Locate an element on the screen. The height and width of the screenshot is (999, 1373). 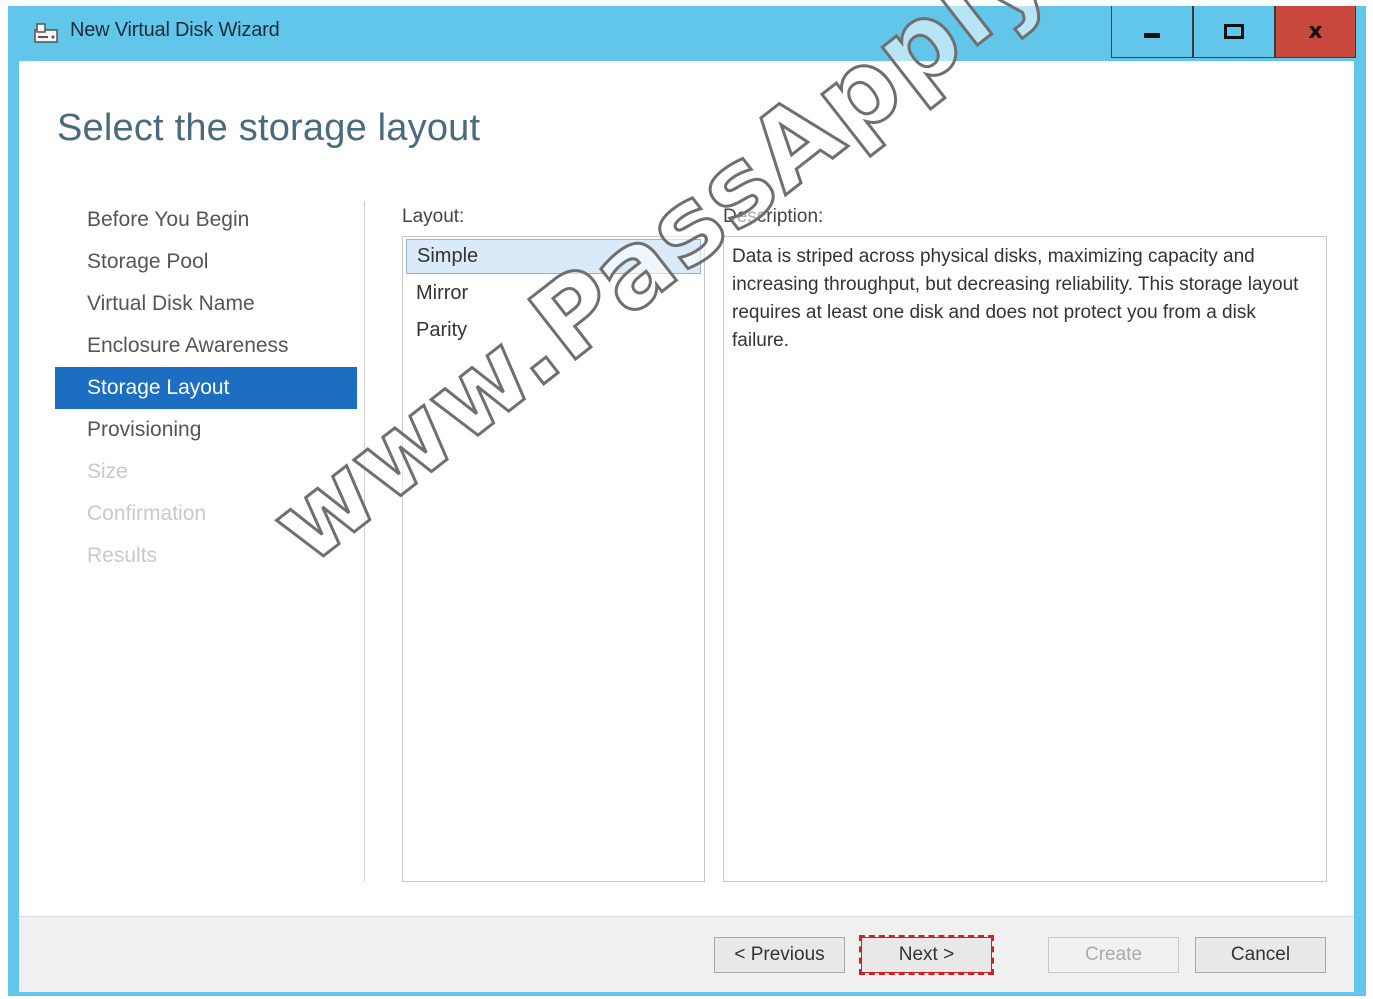
layout-option-parity: Parity is located at coordinates (553, 330).